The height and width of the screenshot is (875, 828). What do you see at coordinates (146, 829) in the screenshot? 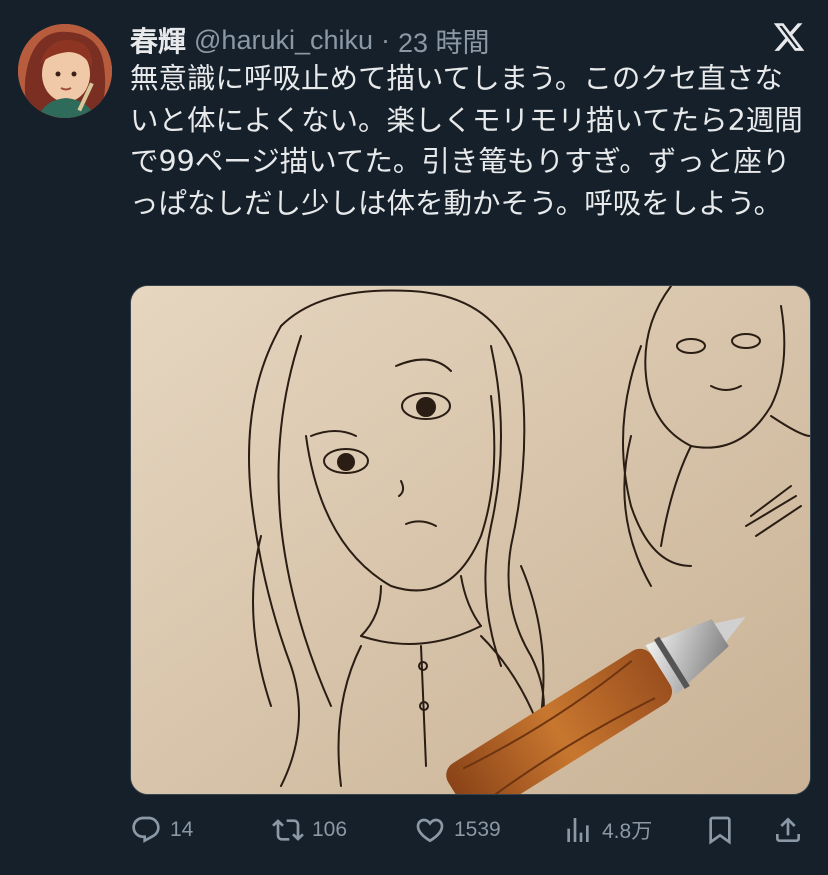
I see `reply-icon` at bounding box center [146, 829].